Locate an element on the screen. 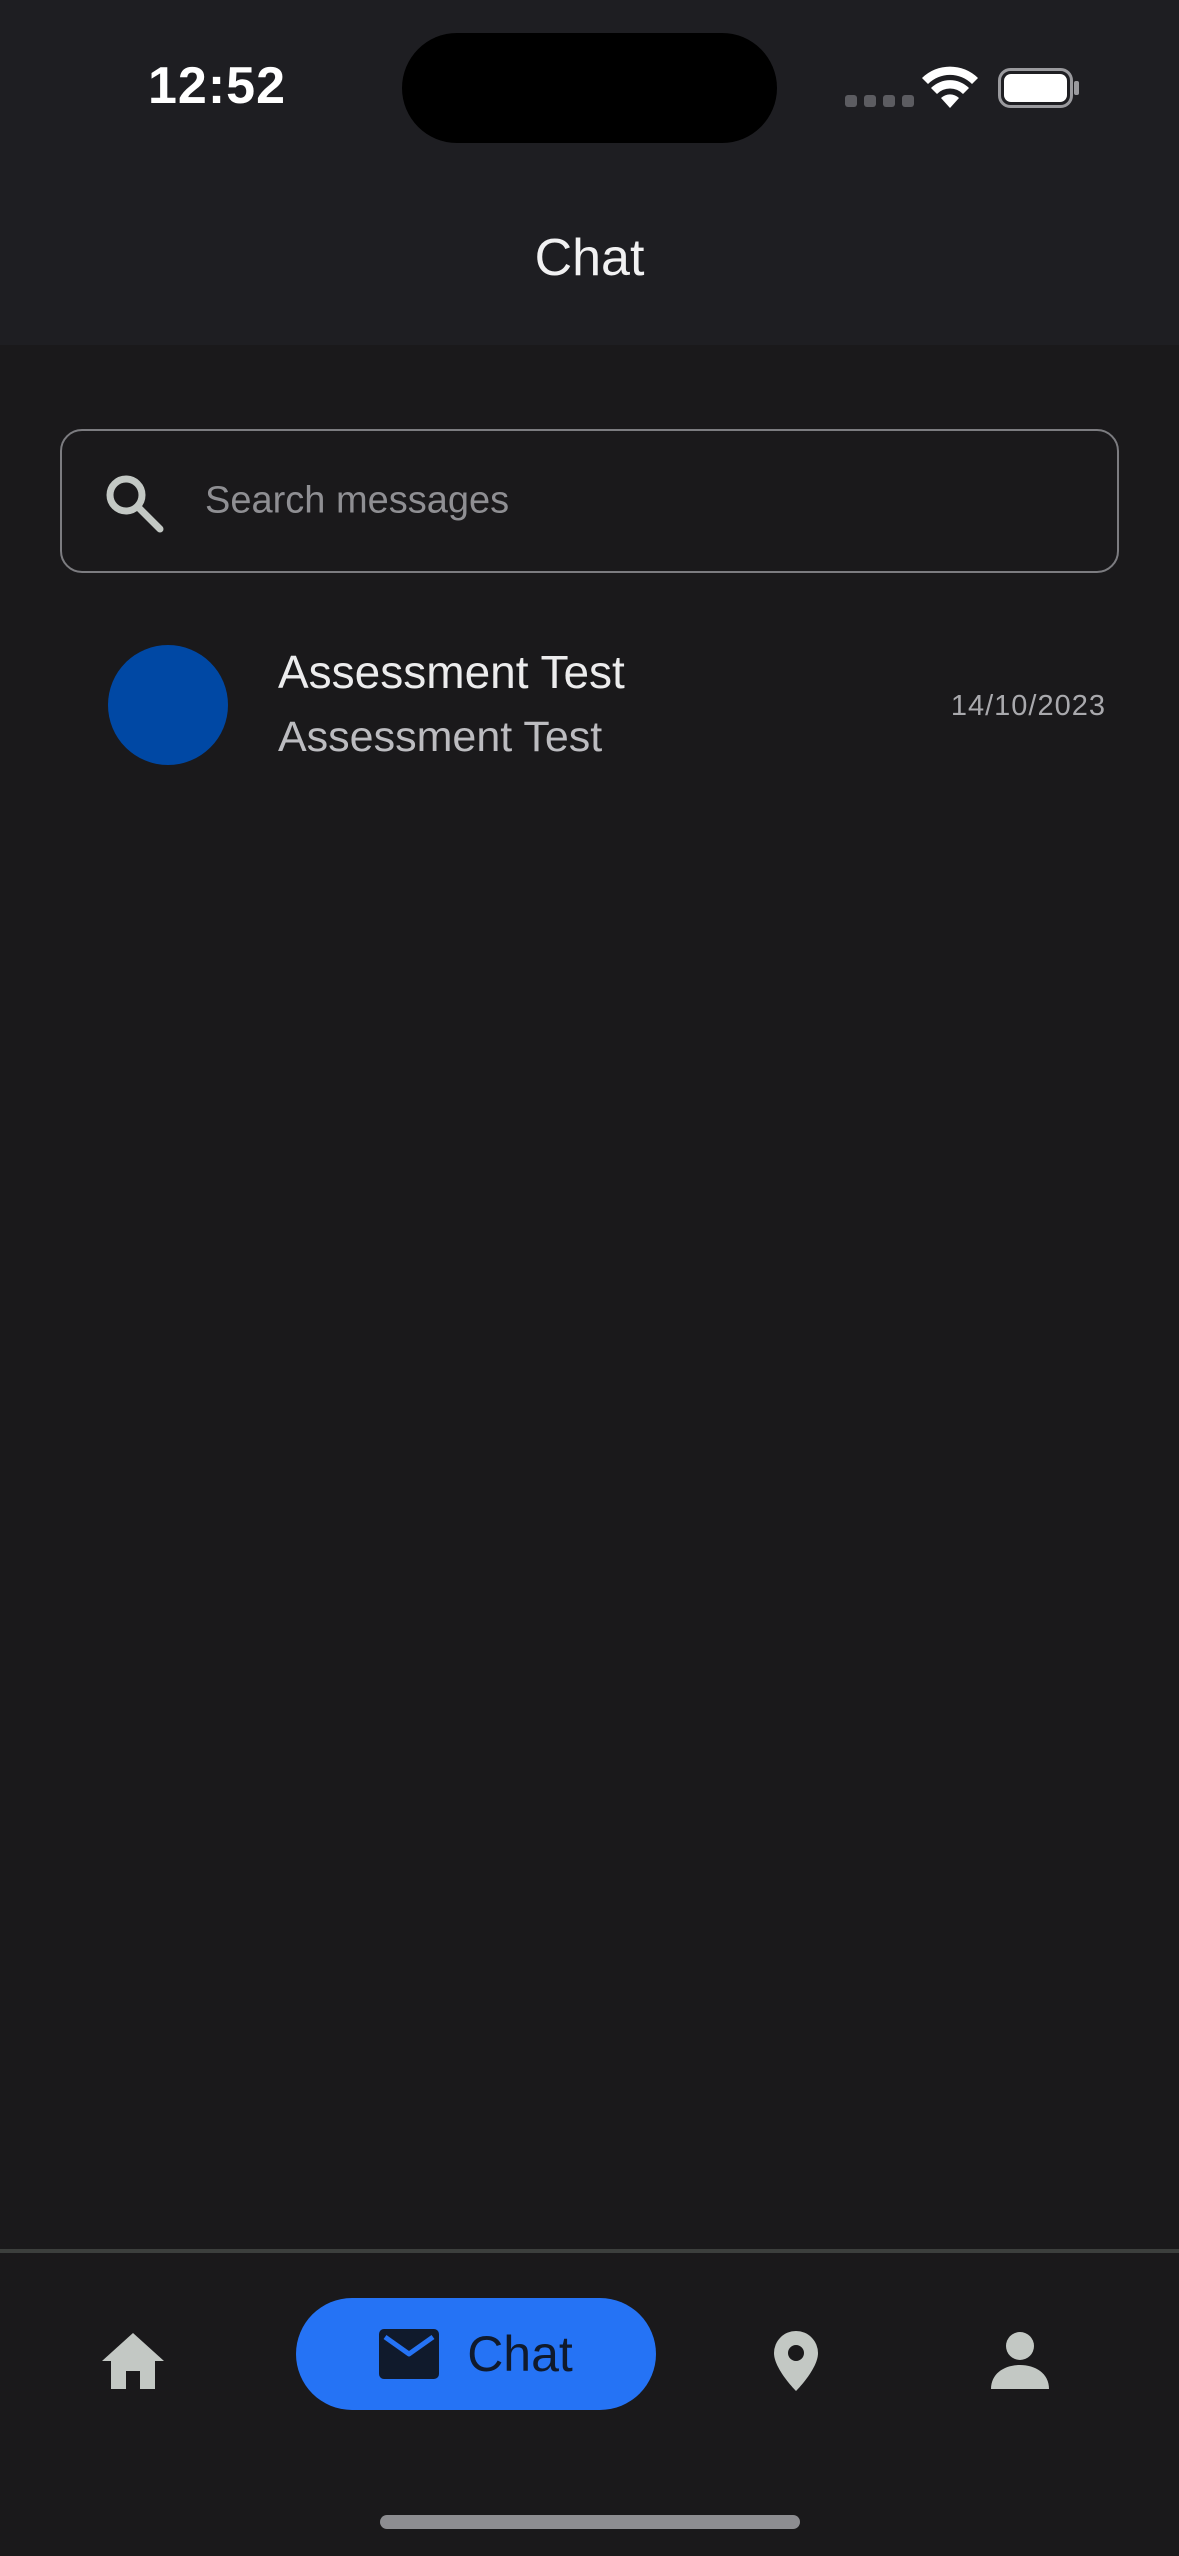 The width and height of the screenshot is (1179, 2556). home-icon is located at coordinates (133, 2361).